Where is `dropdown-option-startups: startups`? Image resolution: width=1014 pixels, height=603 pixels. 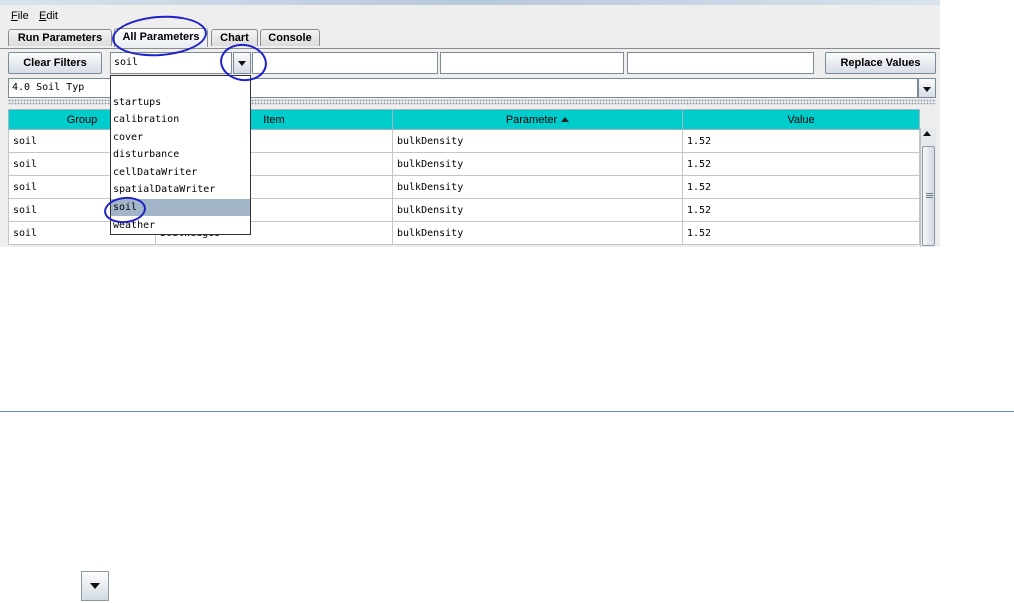
dropdown-option-startups: startups is located at coordinates (180, 102).